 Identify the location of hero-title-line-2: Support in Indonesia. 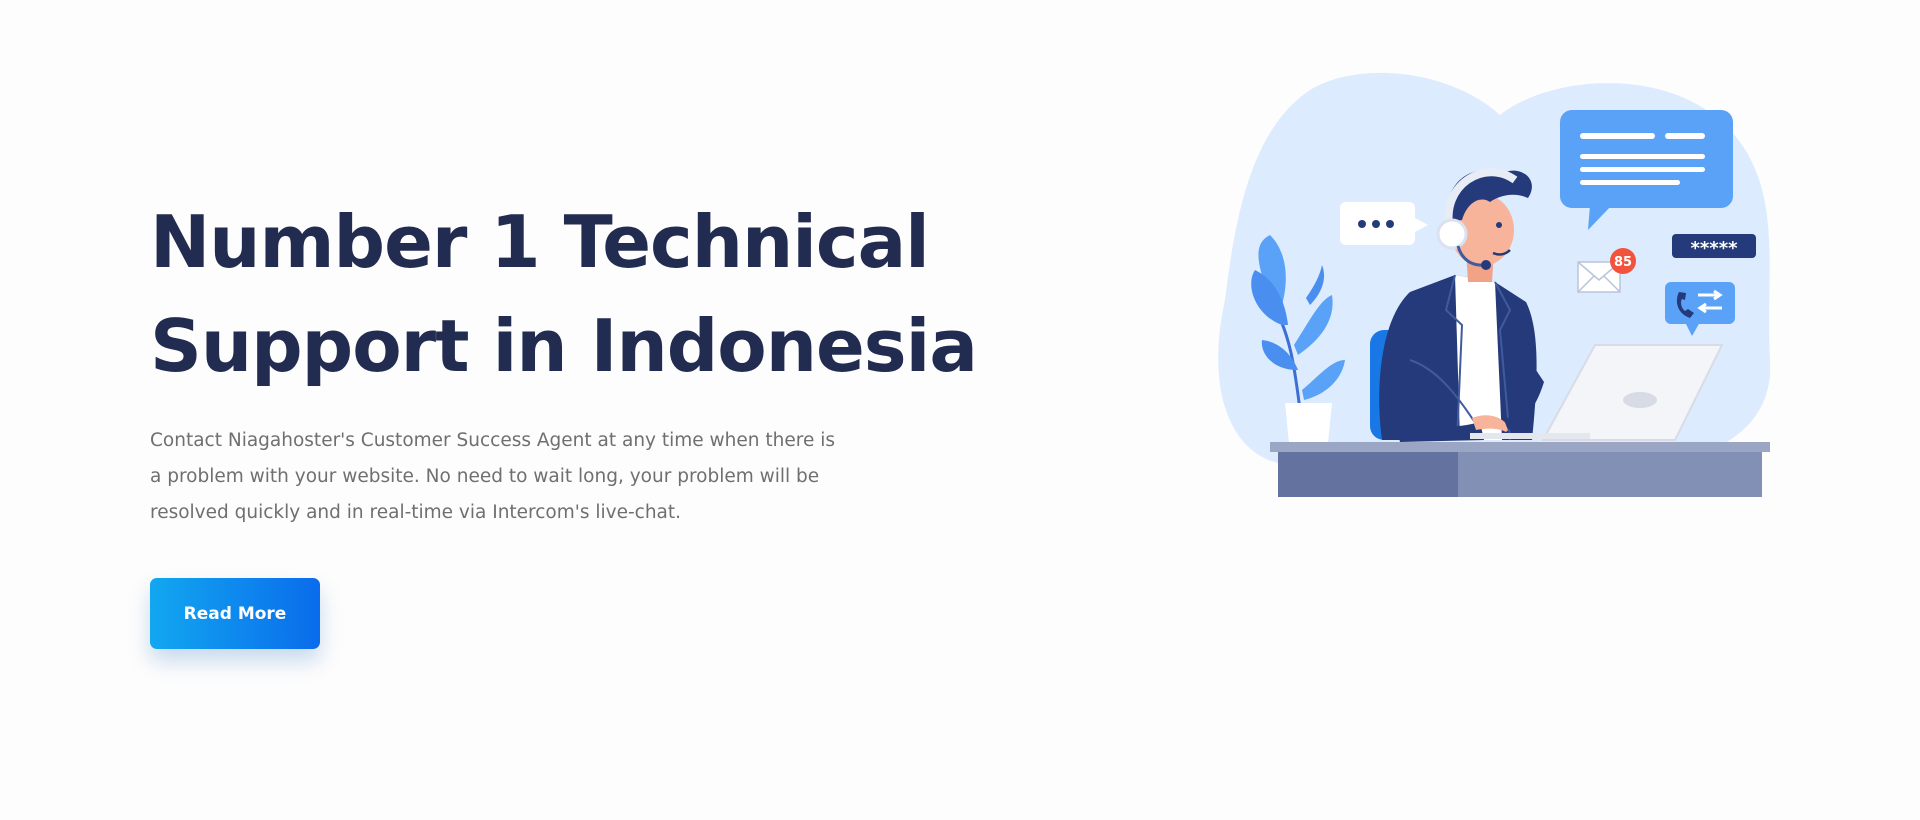
(564, 346).